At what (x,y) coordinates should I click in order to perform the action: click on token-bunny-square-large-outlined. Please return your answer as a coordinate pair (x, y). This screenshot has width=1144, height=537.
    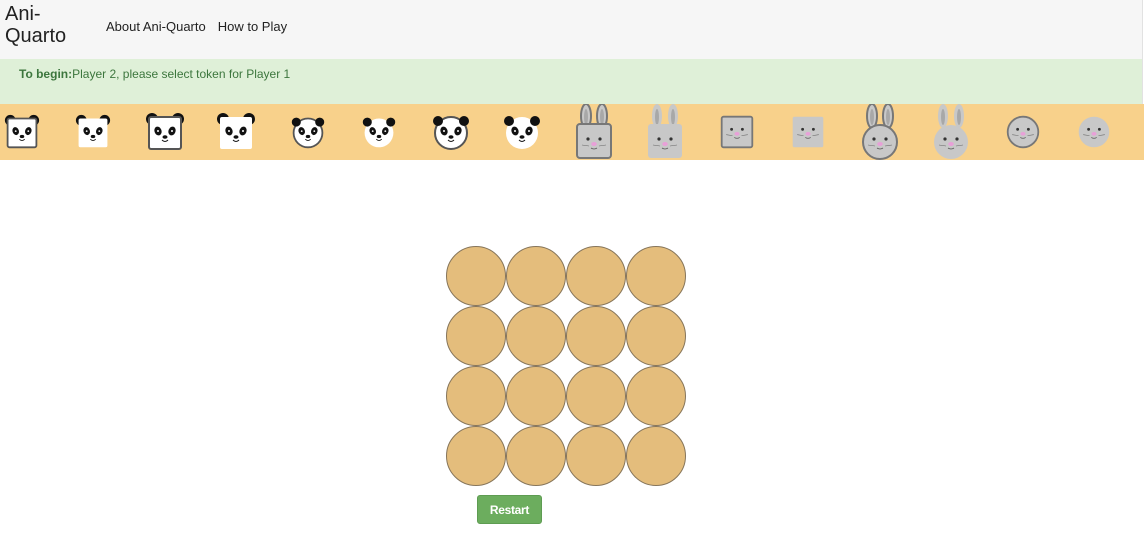
    Looking at the image, I should click on (608, 132).